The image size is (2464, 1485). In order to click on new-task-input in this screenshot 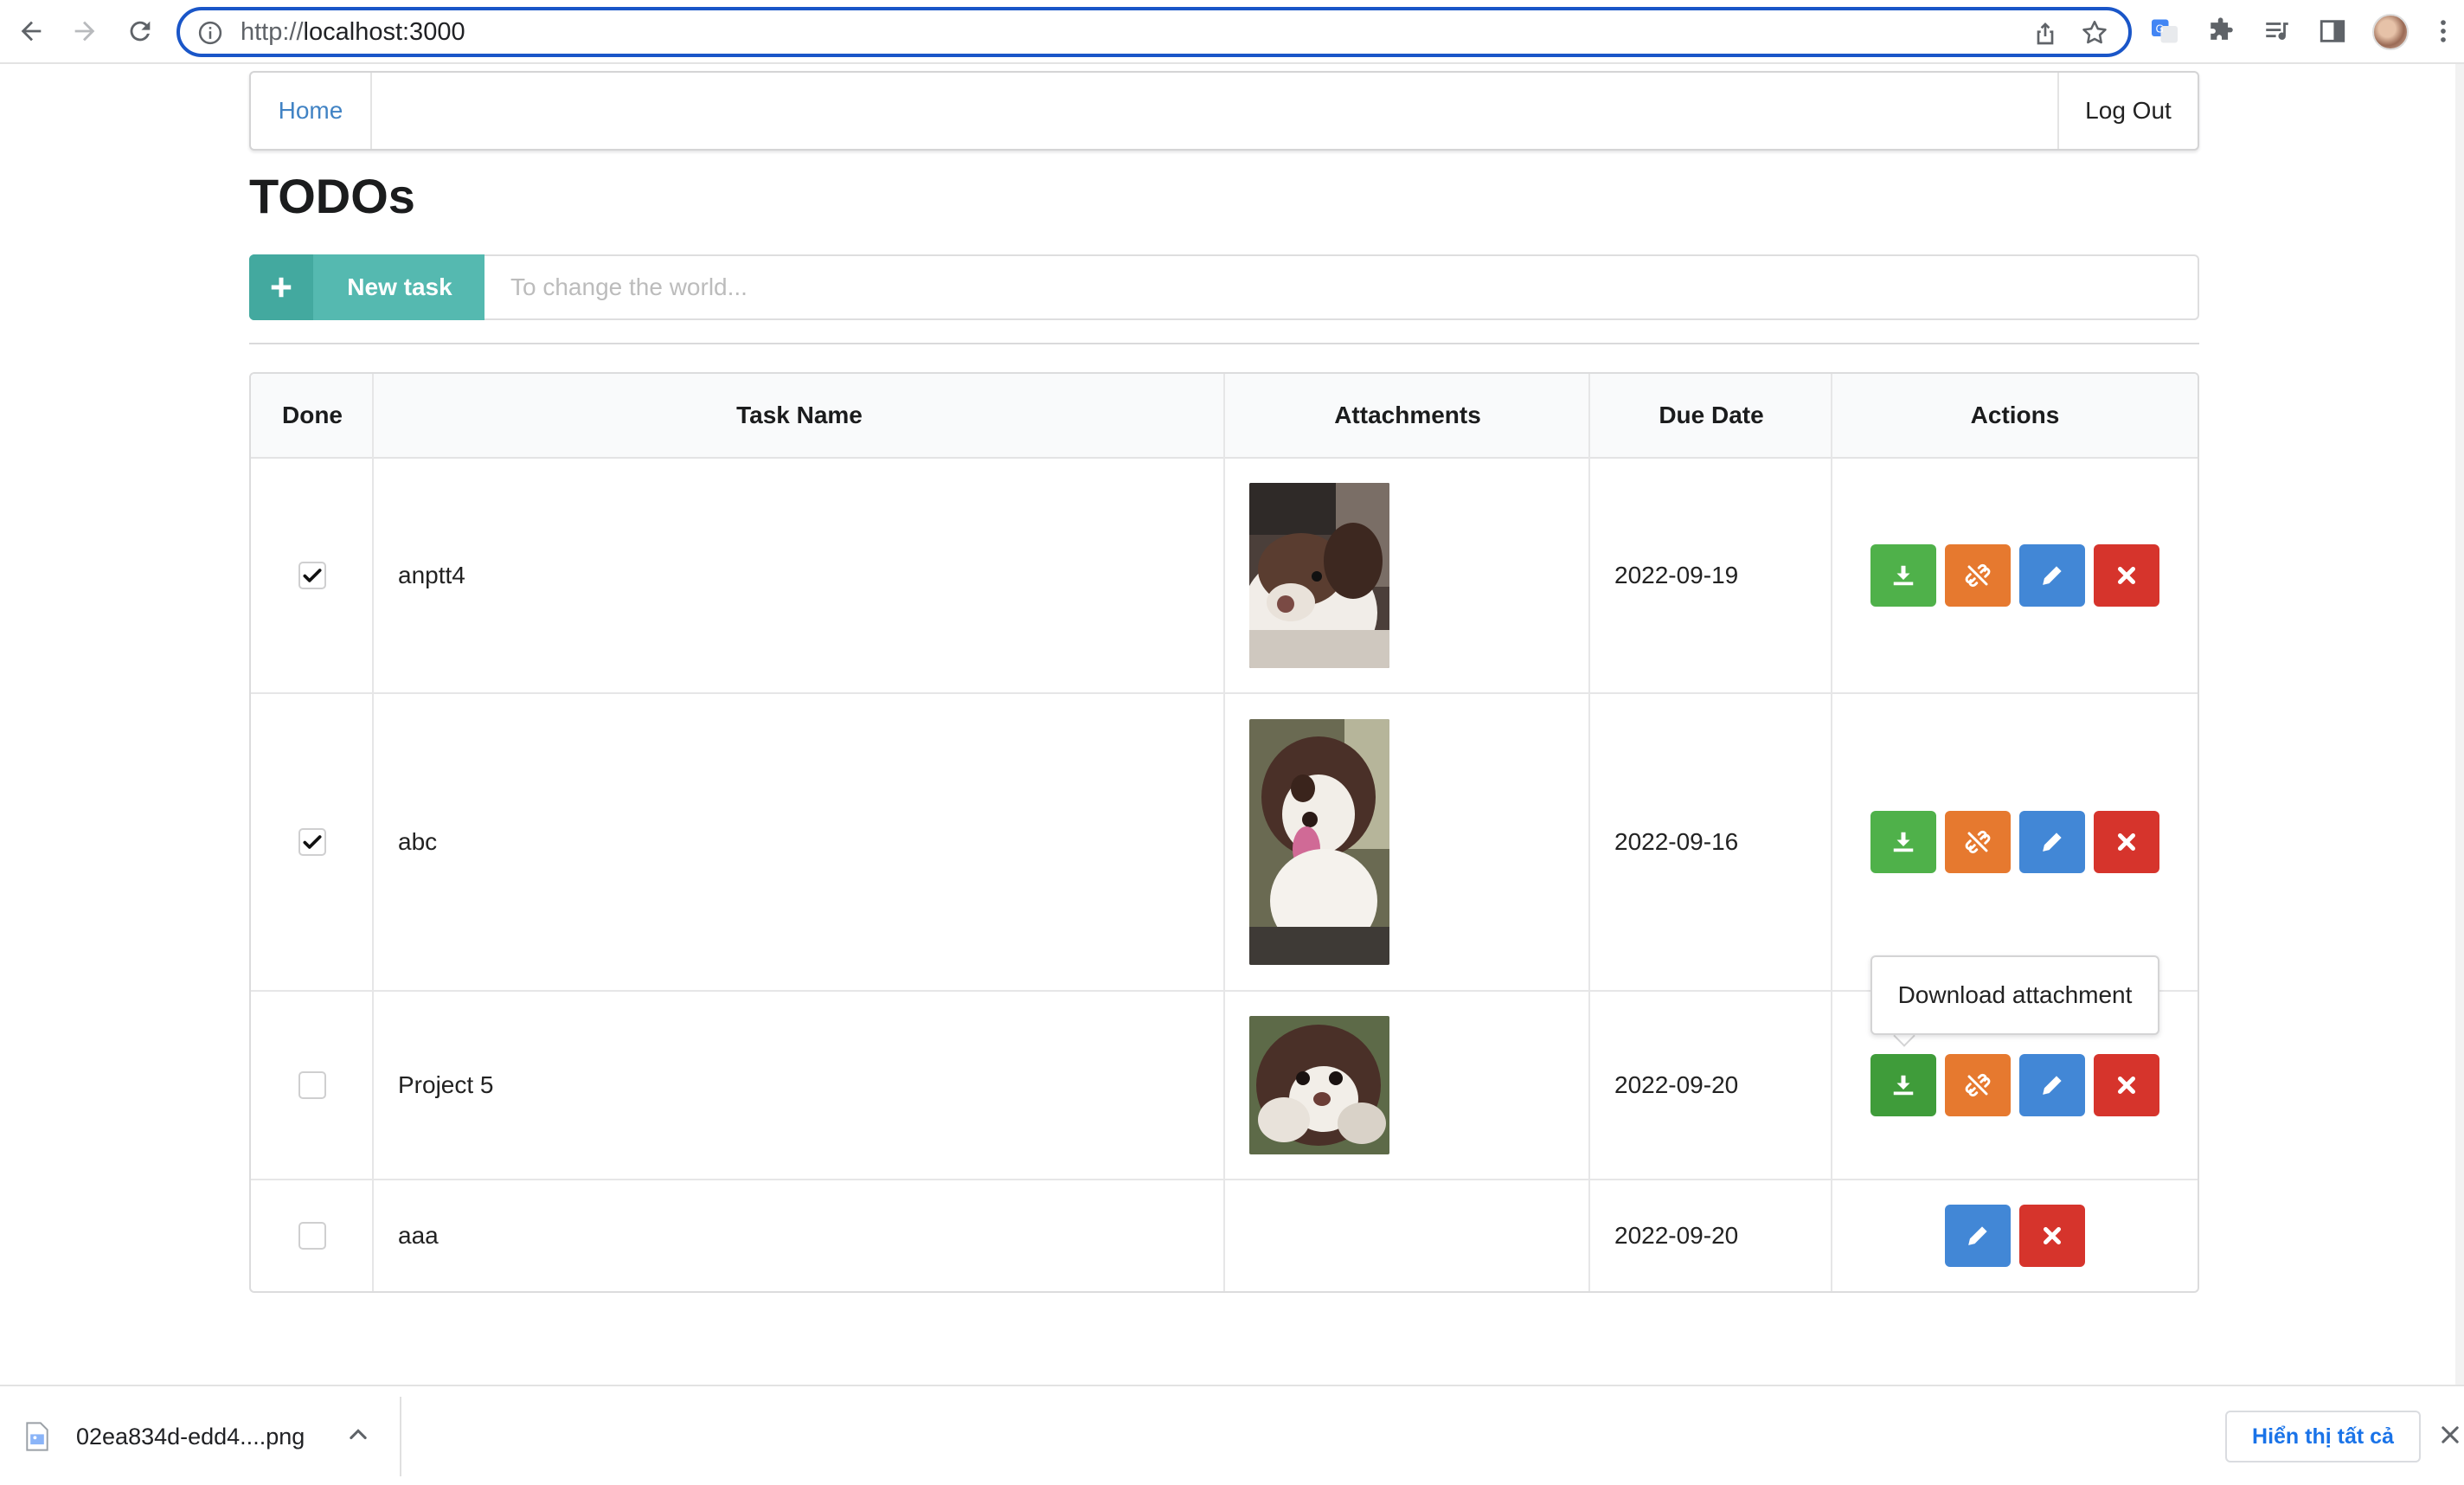, I will do `click(1341, 287)`.